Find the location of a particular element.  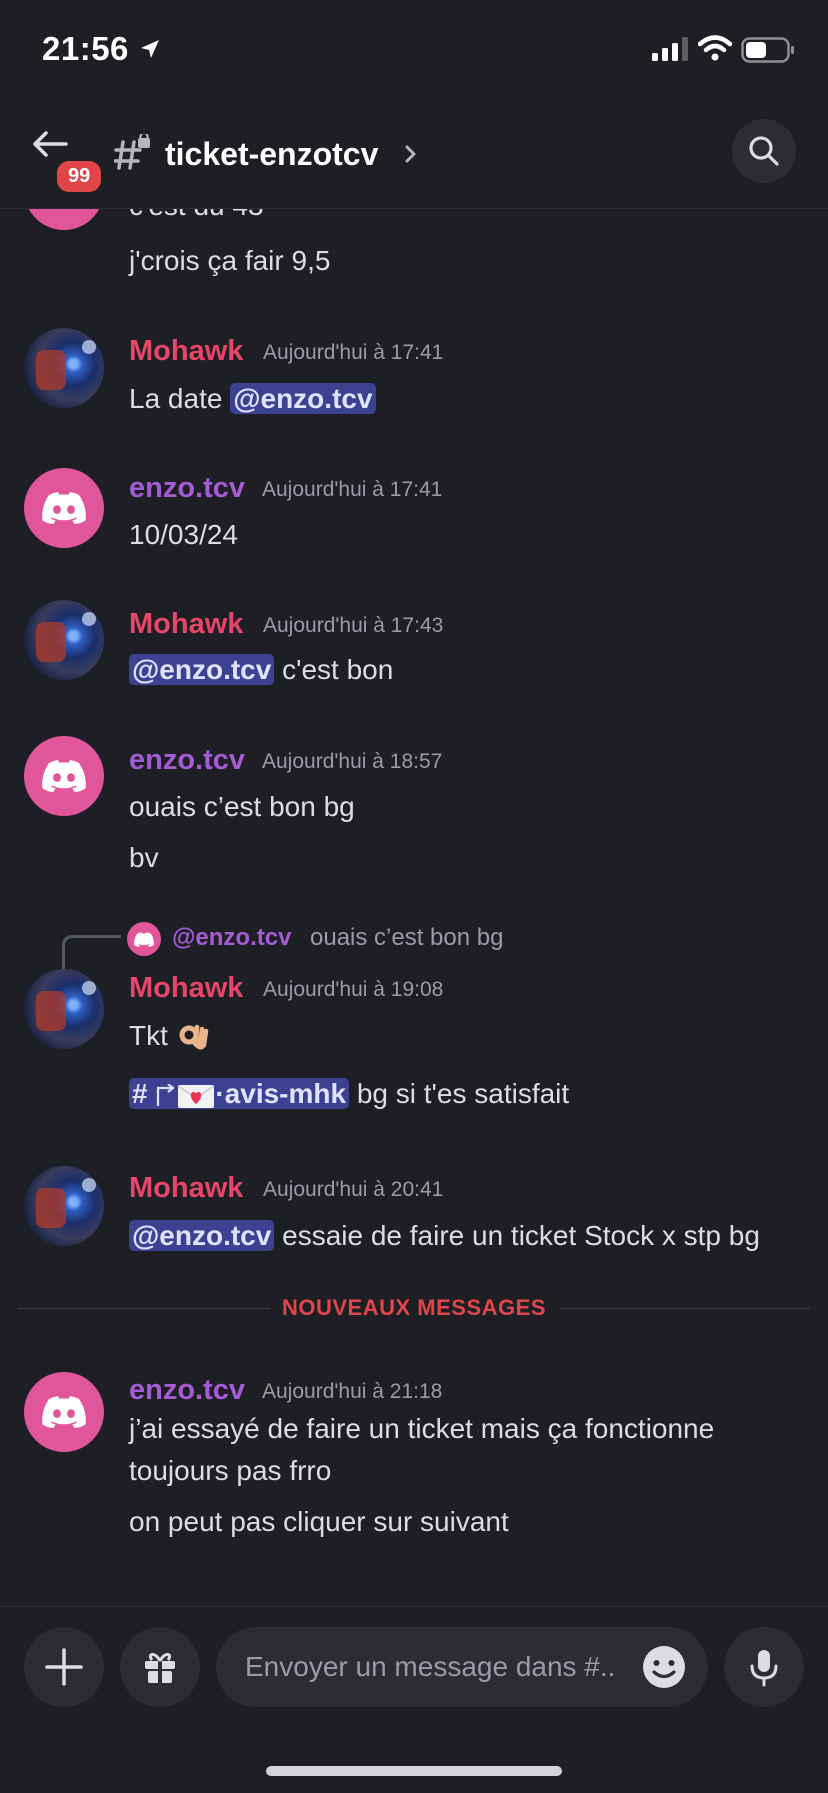

gift-button is located at coordinates (160, 1667).